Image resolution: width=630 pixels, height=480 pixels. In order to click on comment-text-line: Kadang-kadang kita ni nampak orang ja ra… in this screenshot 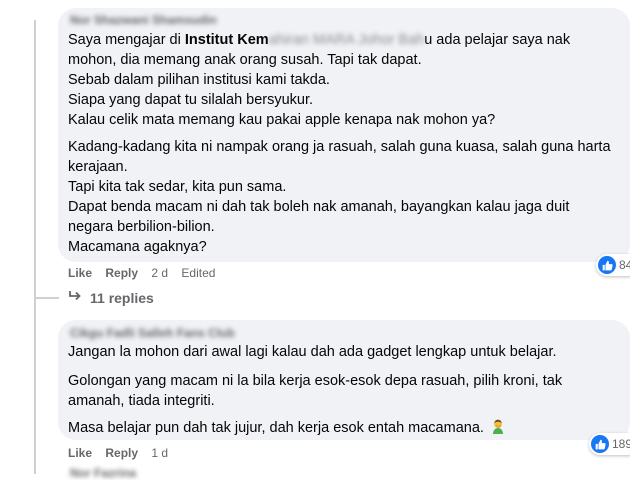, I will do `click(339, 147)`.